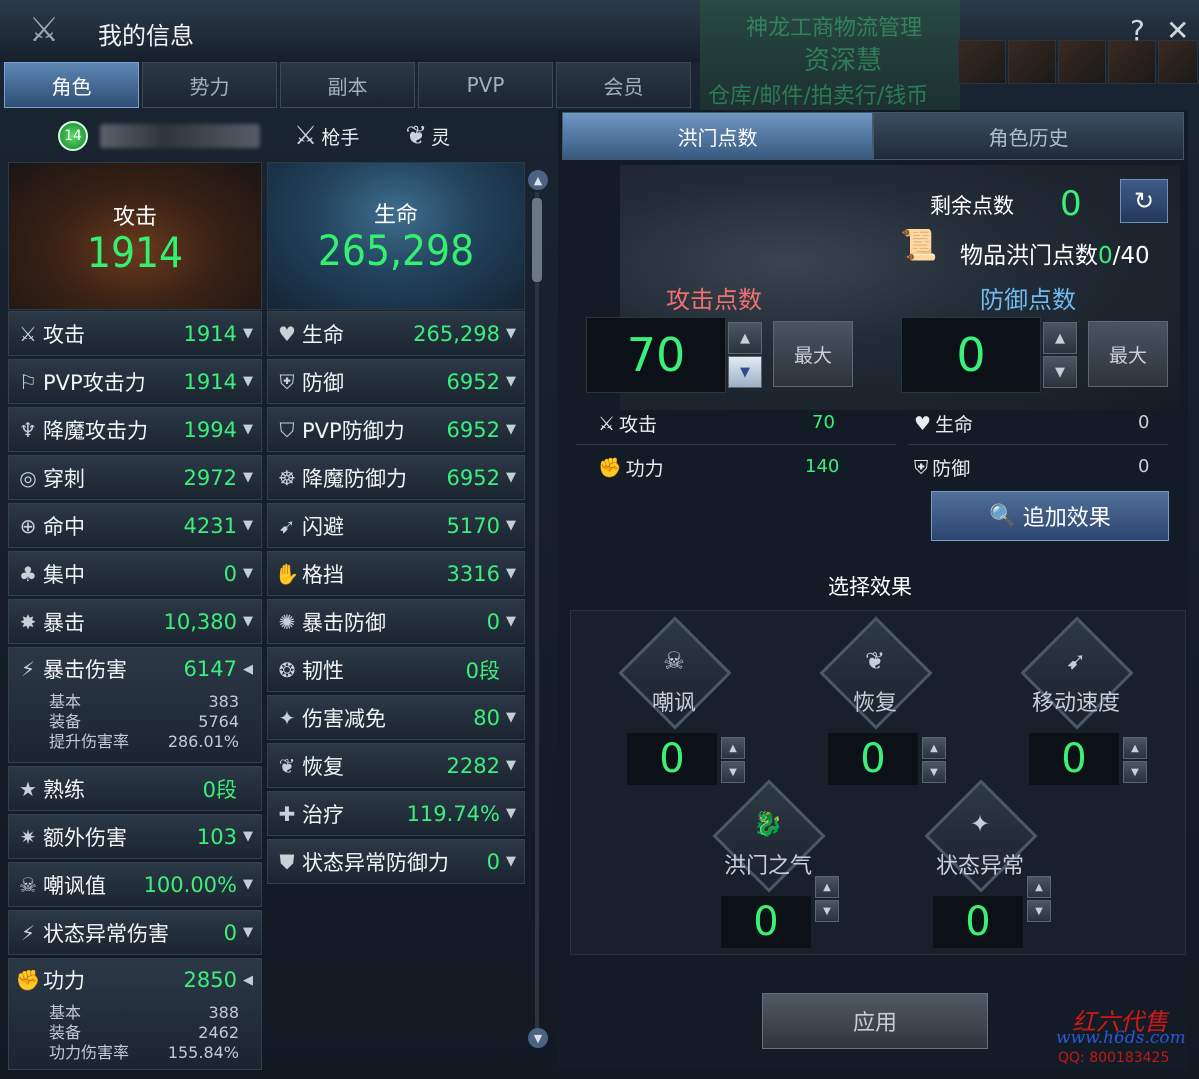  I want to click on tab-membership: 会员, so click(623, 85).